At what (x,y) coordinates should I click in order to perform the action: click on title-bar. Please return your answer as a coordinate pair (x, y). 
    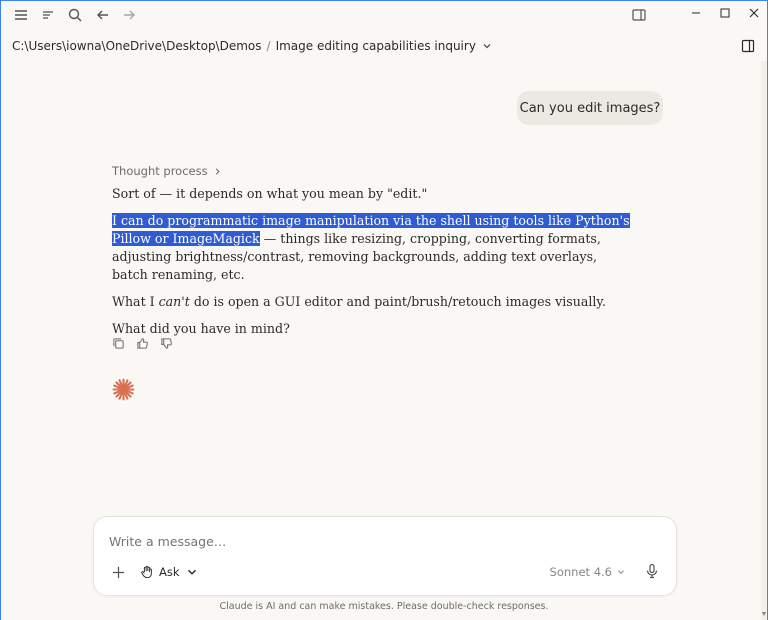
    Looking at the image, I should click on (384, 15).